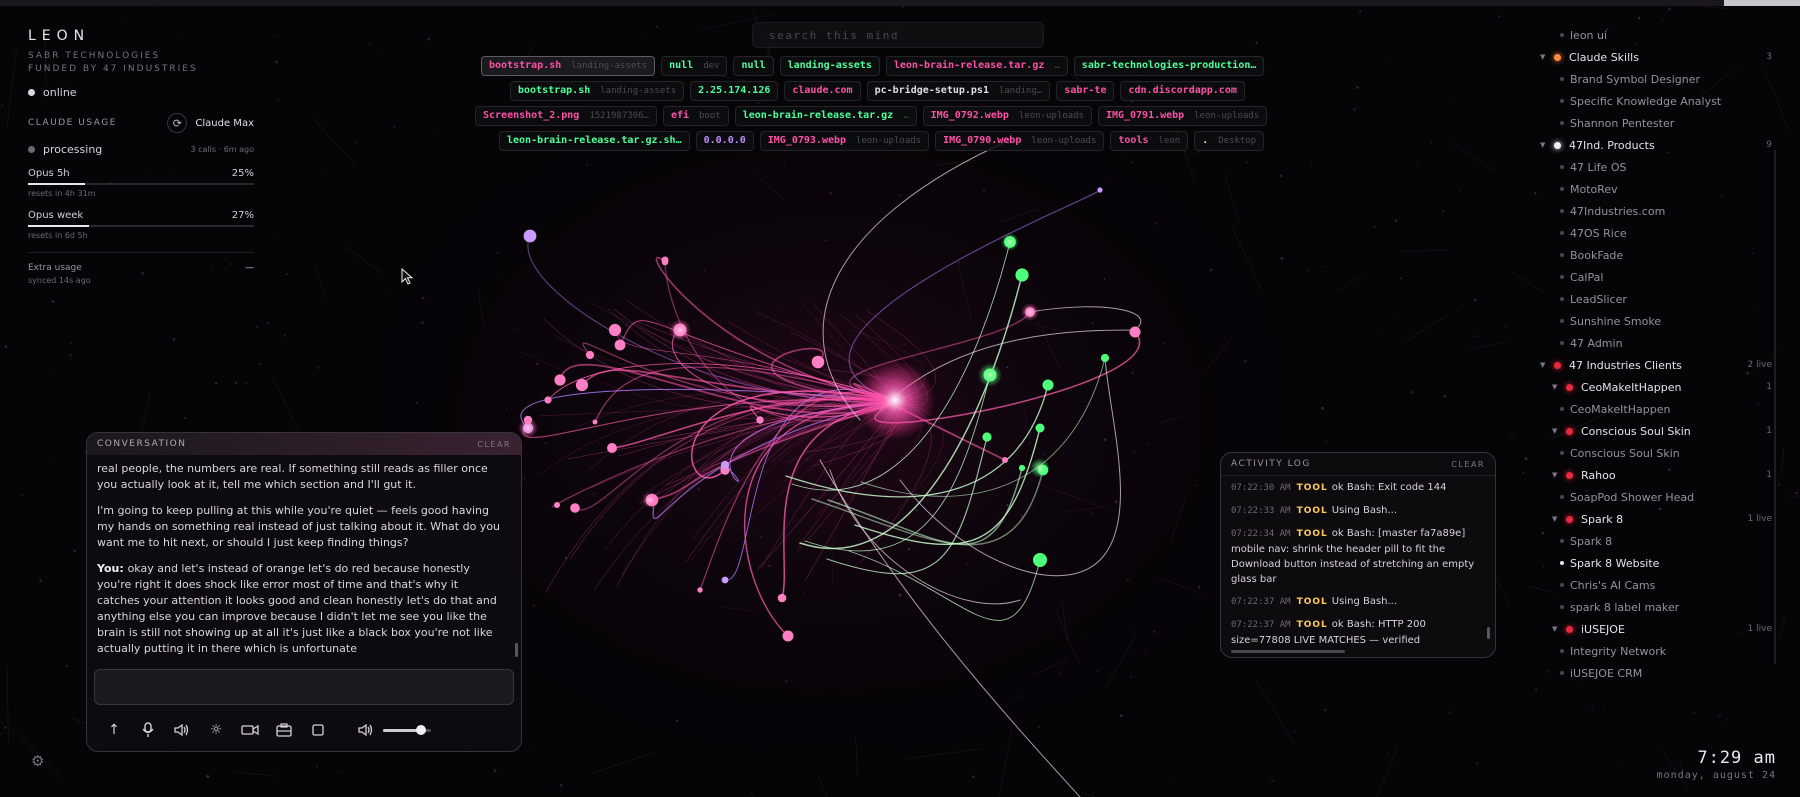 This screenshot has height=797, width=1800. Describe the element at coordinates (1658, 673) in the screenshot. I see `tree-item: iUSEJOE CRM` at that location.